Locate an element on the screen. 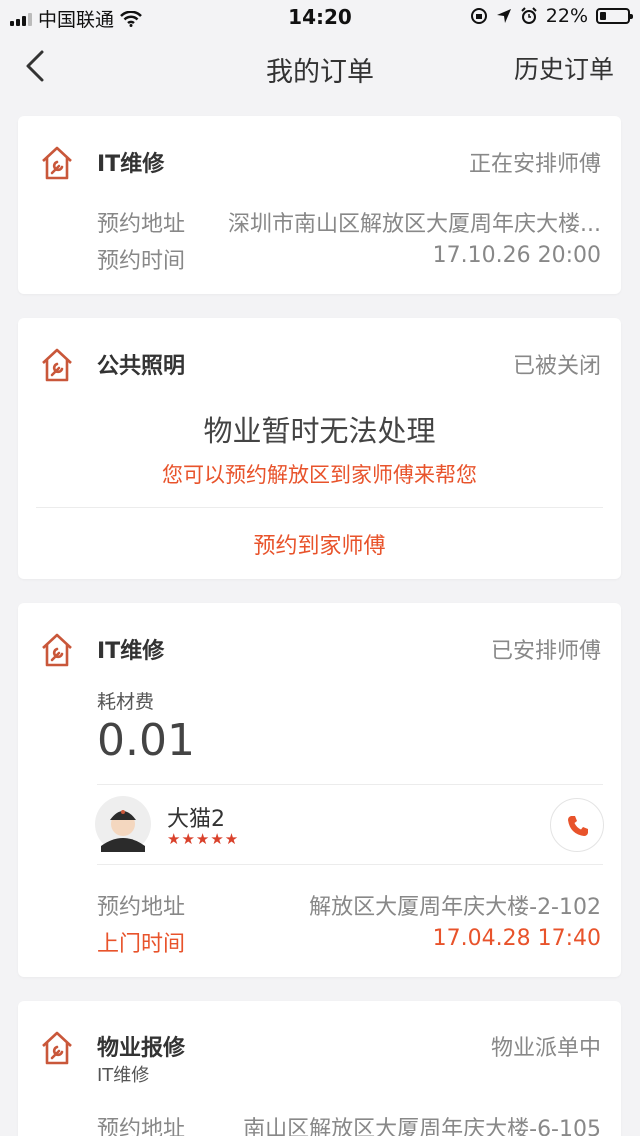  order-card: 物业报修 IT维修 物业派单中 预约地址 南山区解放区大厦周年庆大楼-6-105 is located at coordinates (319, 1068).